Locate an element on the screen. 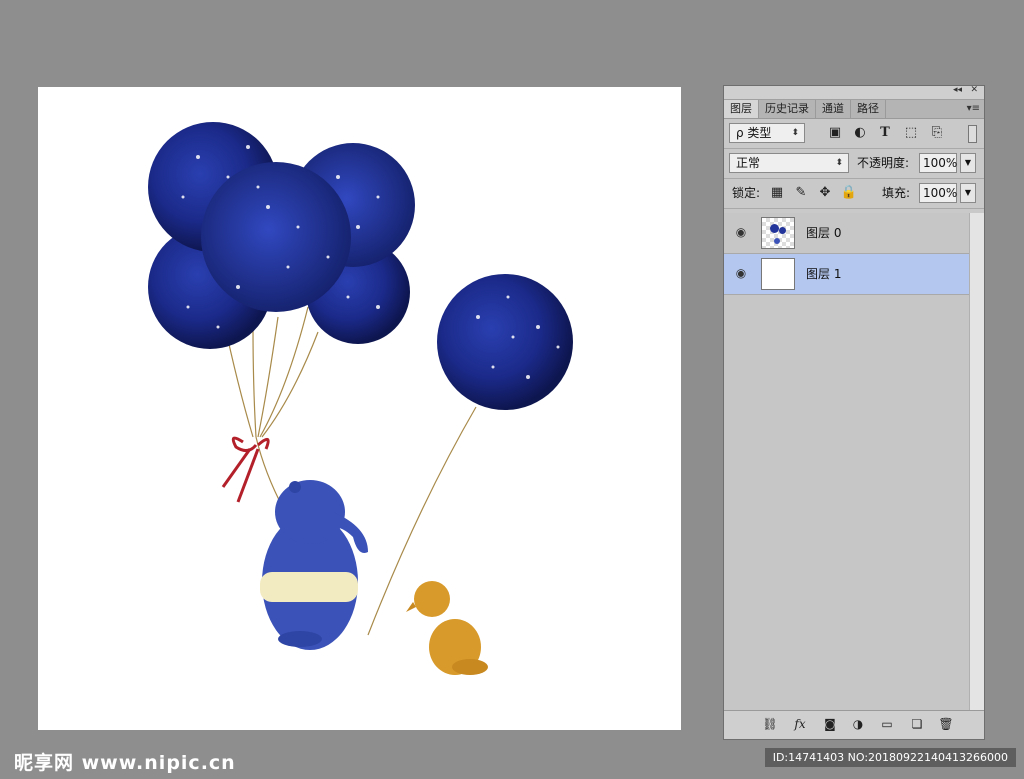 The height and width of the screenshot is (779, 1024). lock-transparent-icon: ▦ is located at coordinates (777, 193).